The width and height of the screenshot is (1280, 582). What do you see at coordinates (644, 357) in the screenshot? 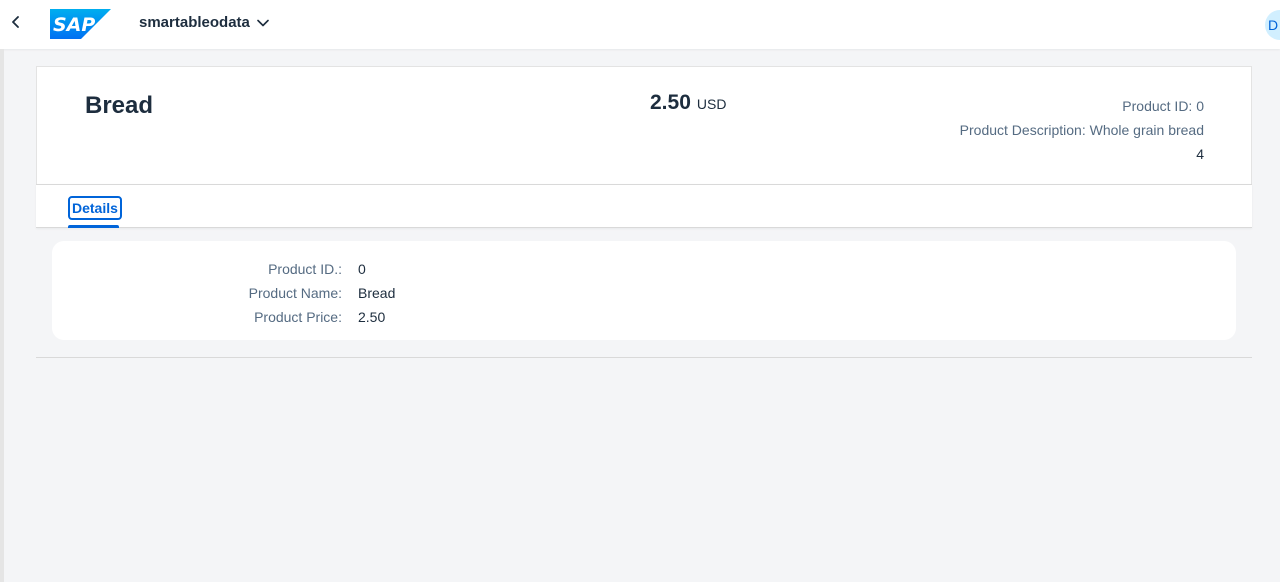
I see `section-divider` at bounding box center [644, 357].